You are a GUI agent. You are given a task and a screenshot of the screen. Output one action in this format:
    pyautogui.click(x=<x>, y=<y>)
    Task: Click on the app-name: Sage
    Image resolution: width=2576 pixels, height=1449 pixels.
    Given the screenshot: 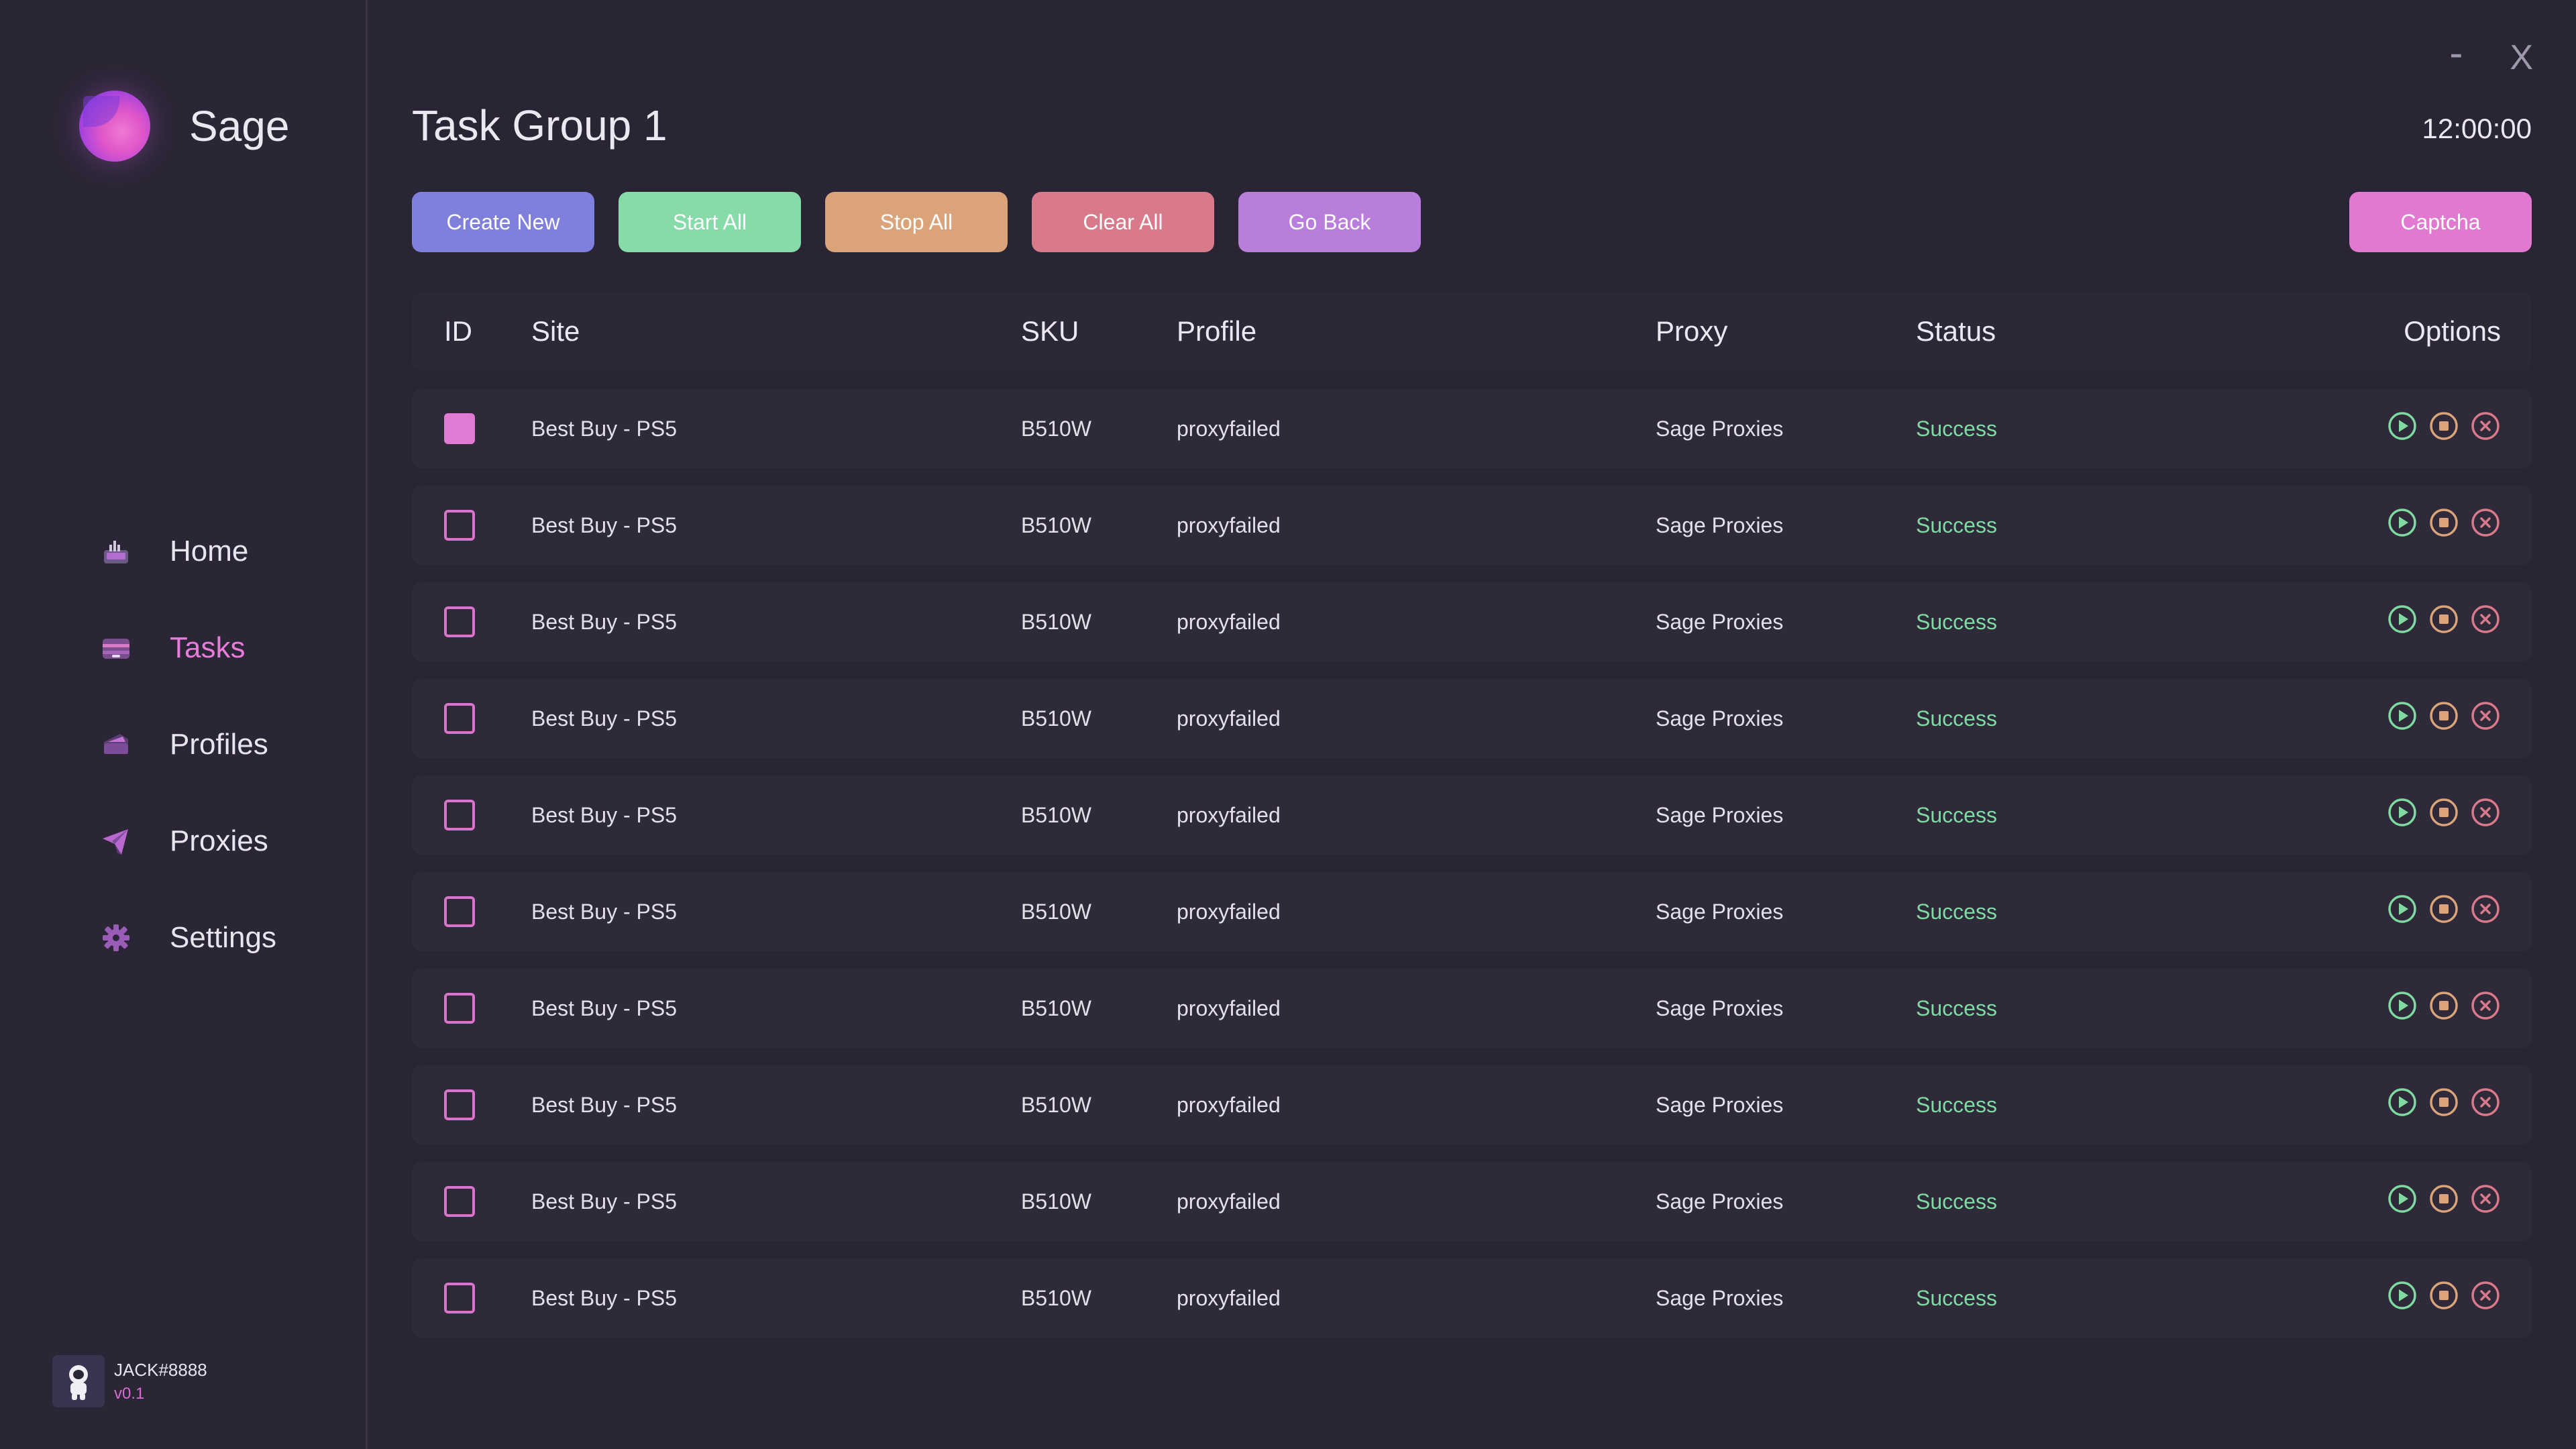 What is the action you would take?
    pyautogui.click(x=239, y=126)
    